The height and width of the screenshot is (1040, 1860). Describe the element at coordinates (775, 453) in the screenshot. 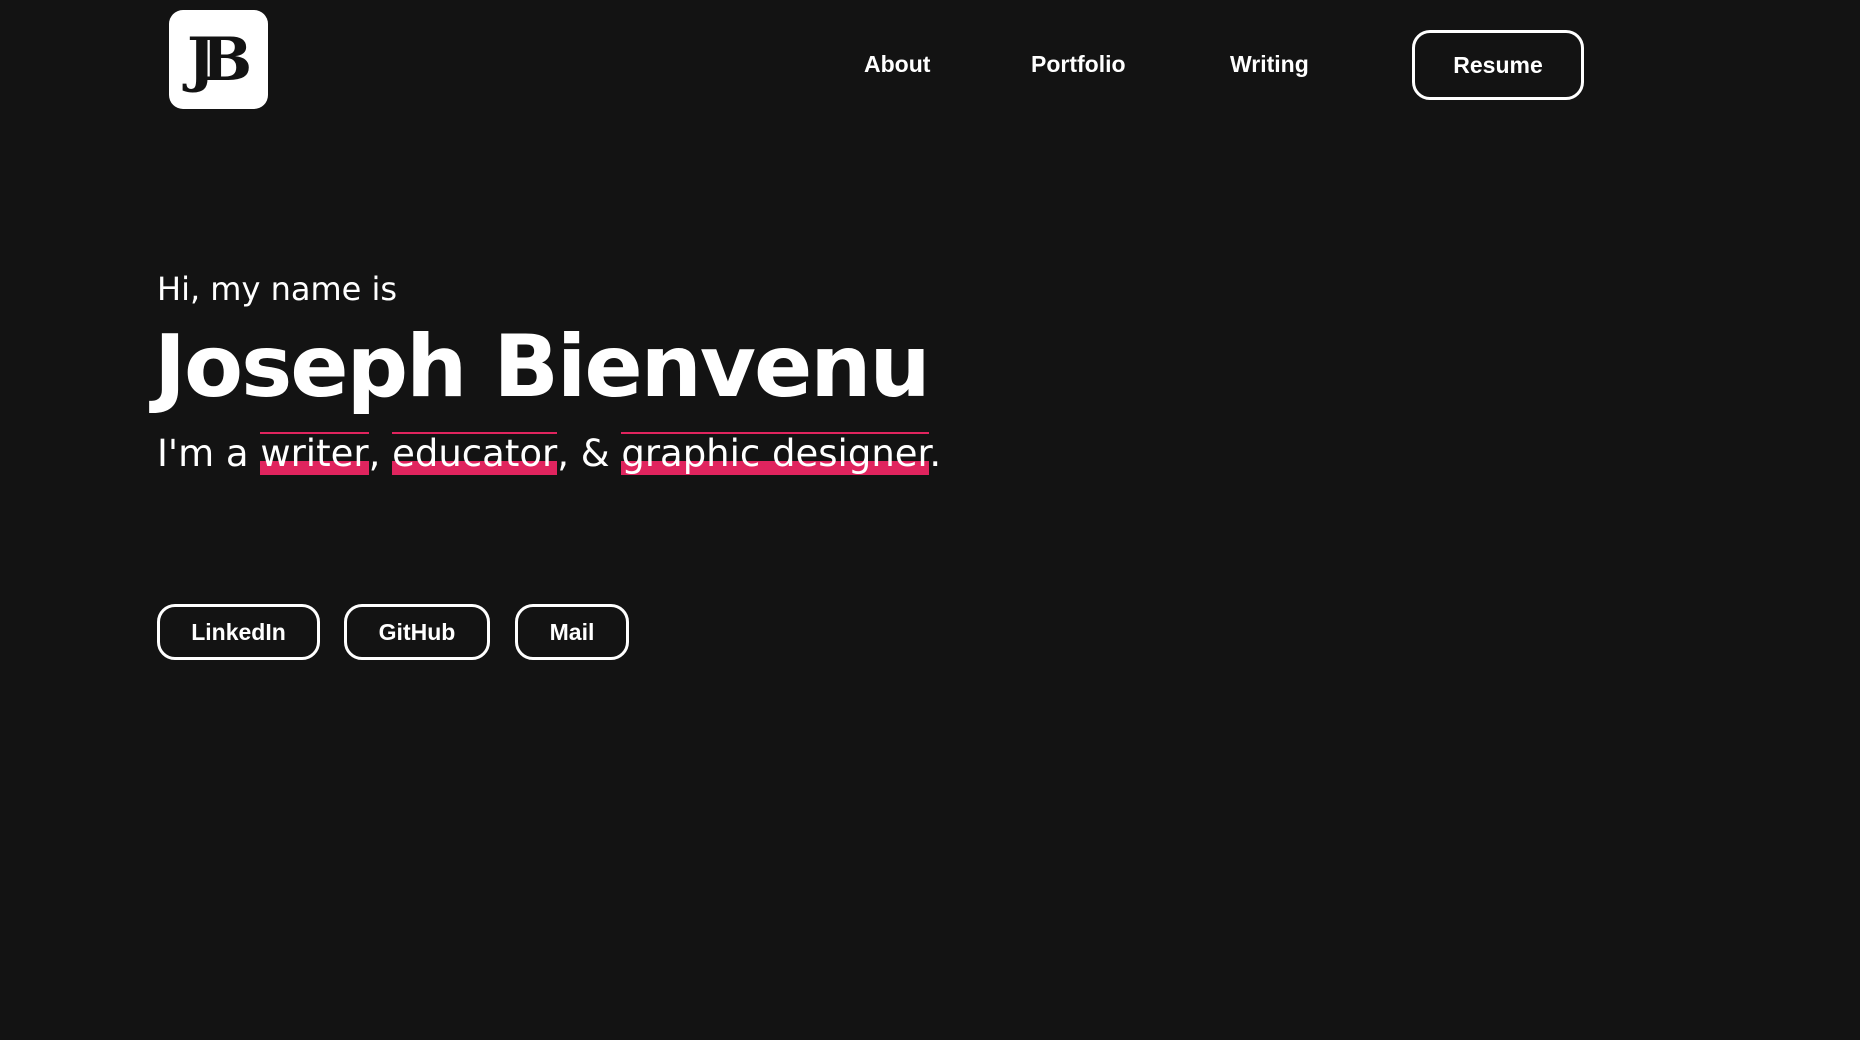

I see `tagline-role-graphic-designer: graphic designer` at that location.